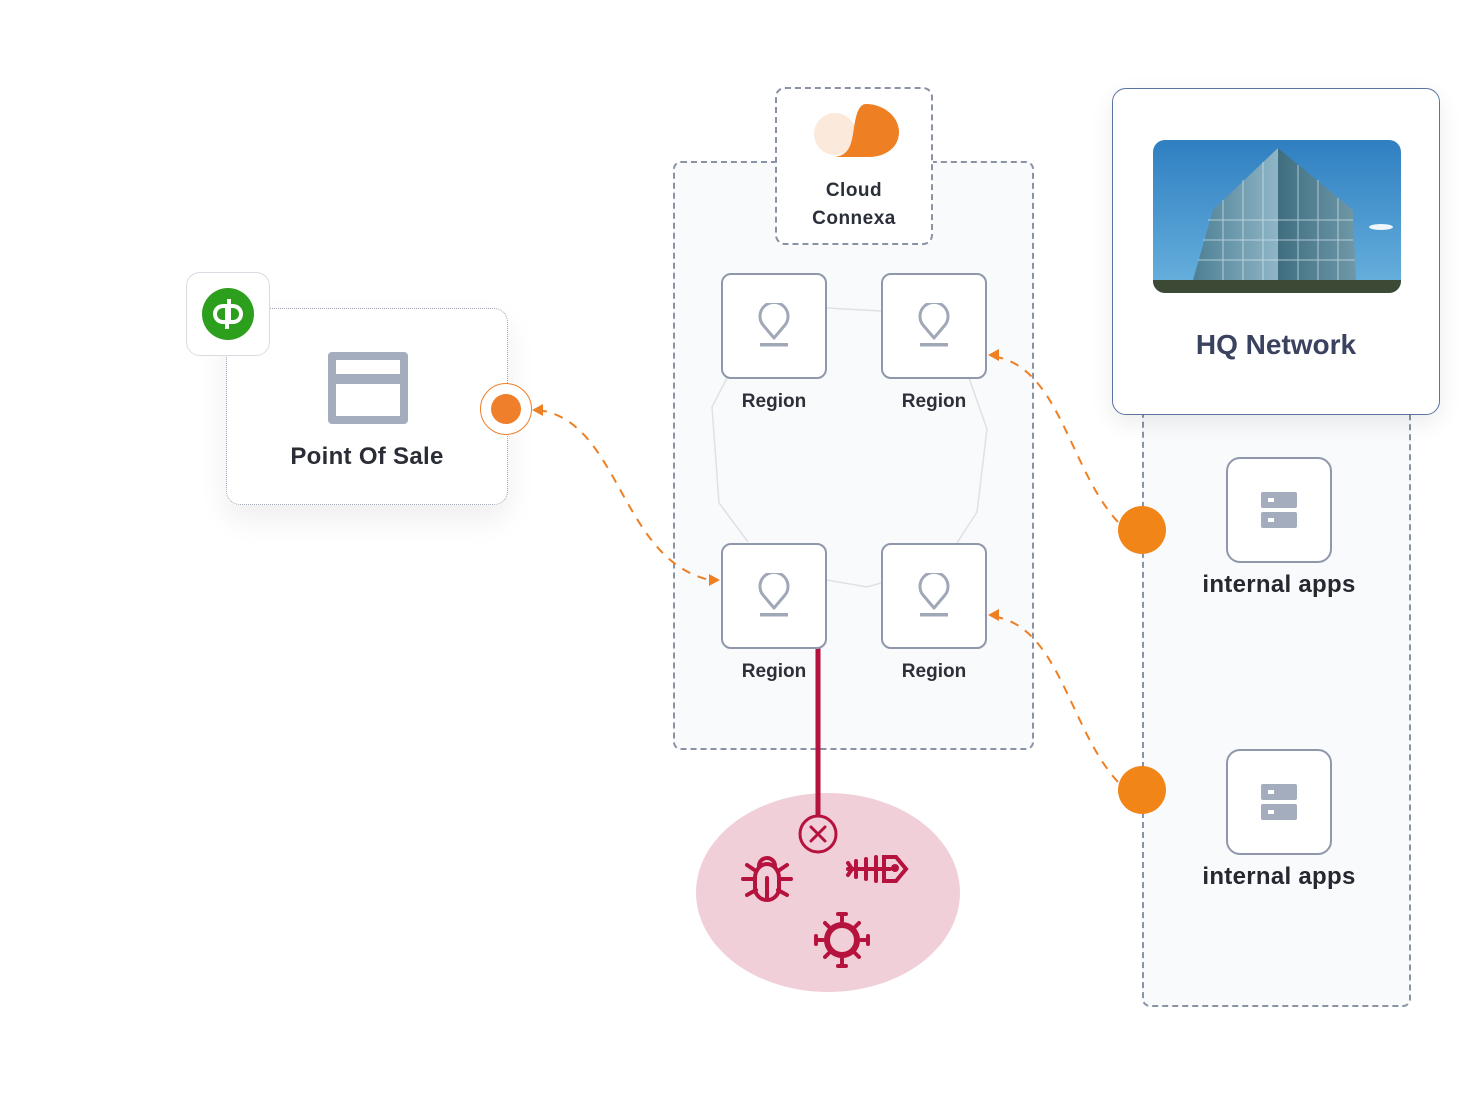 This screenshot has width=1464, height=1120. What do you see at coordinates (825, 891) in the screenshot?
I see `threat-icons` at bounding box center [825, 891].